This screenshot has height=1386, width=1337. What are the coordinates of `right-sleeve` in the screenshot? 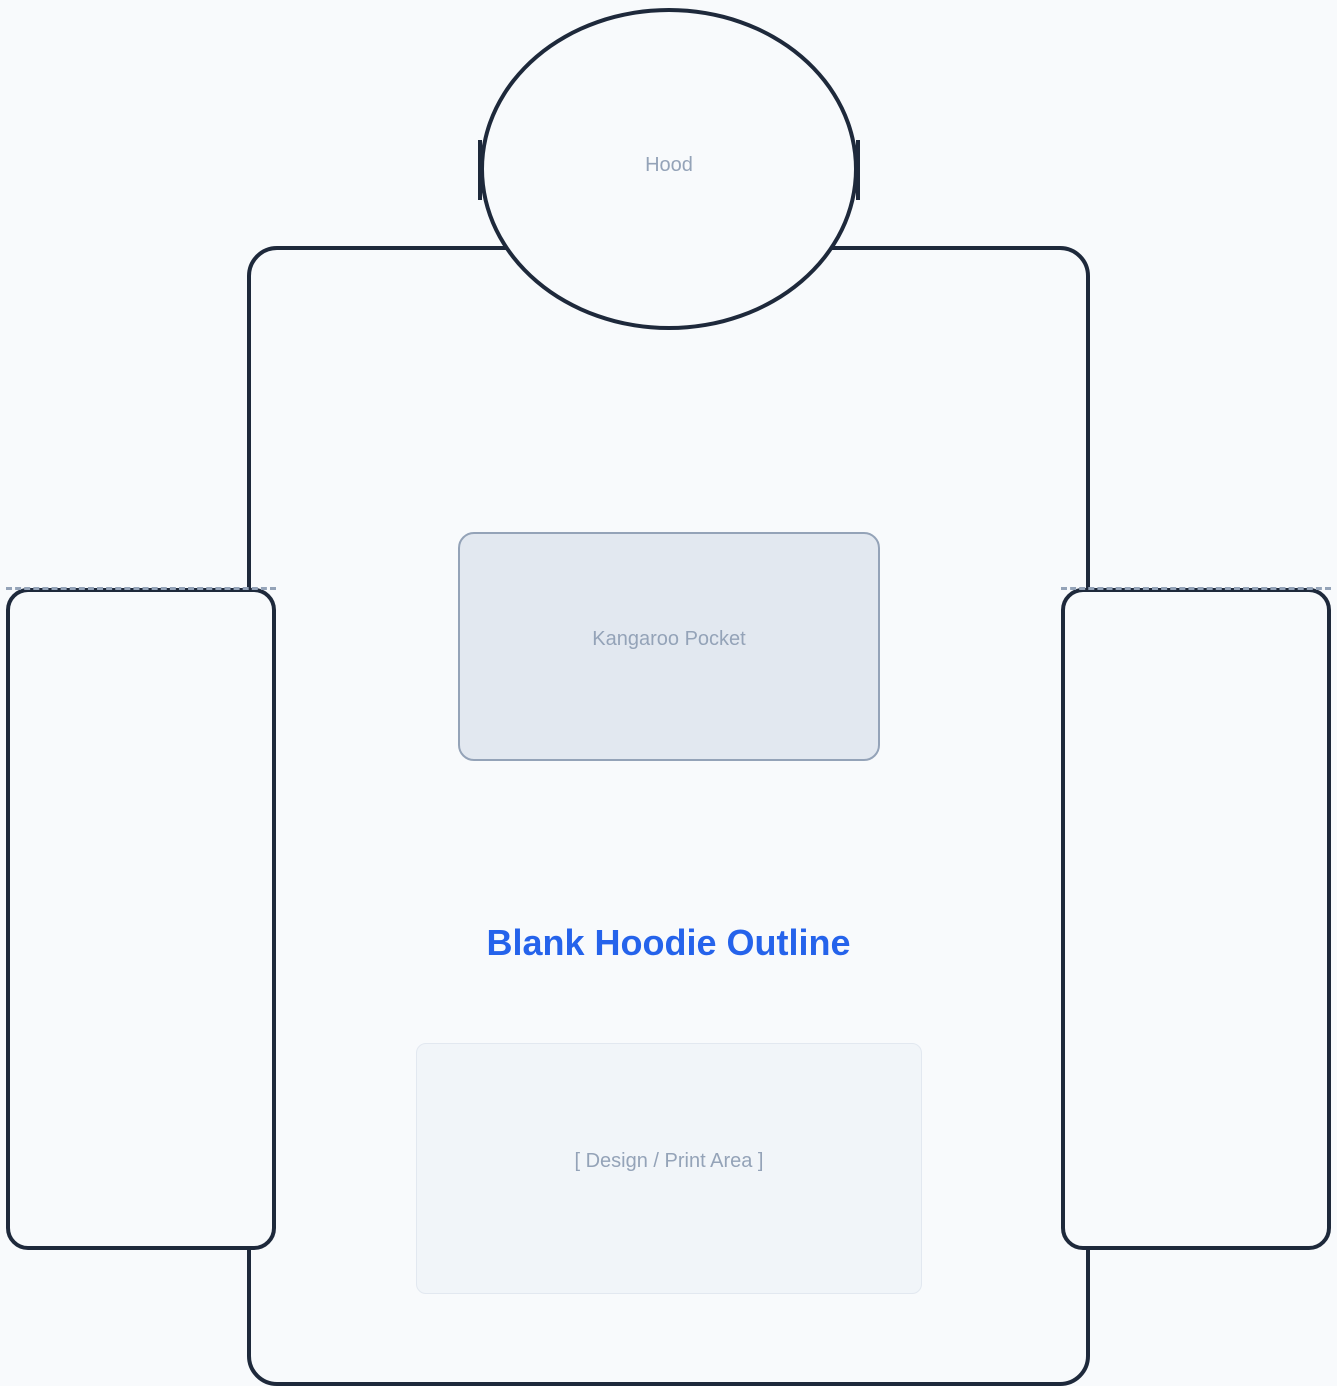 It's located at (1196, 919).